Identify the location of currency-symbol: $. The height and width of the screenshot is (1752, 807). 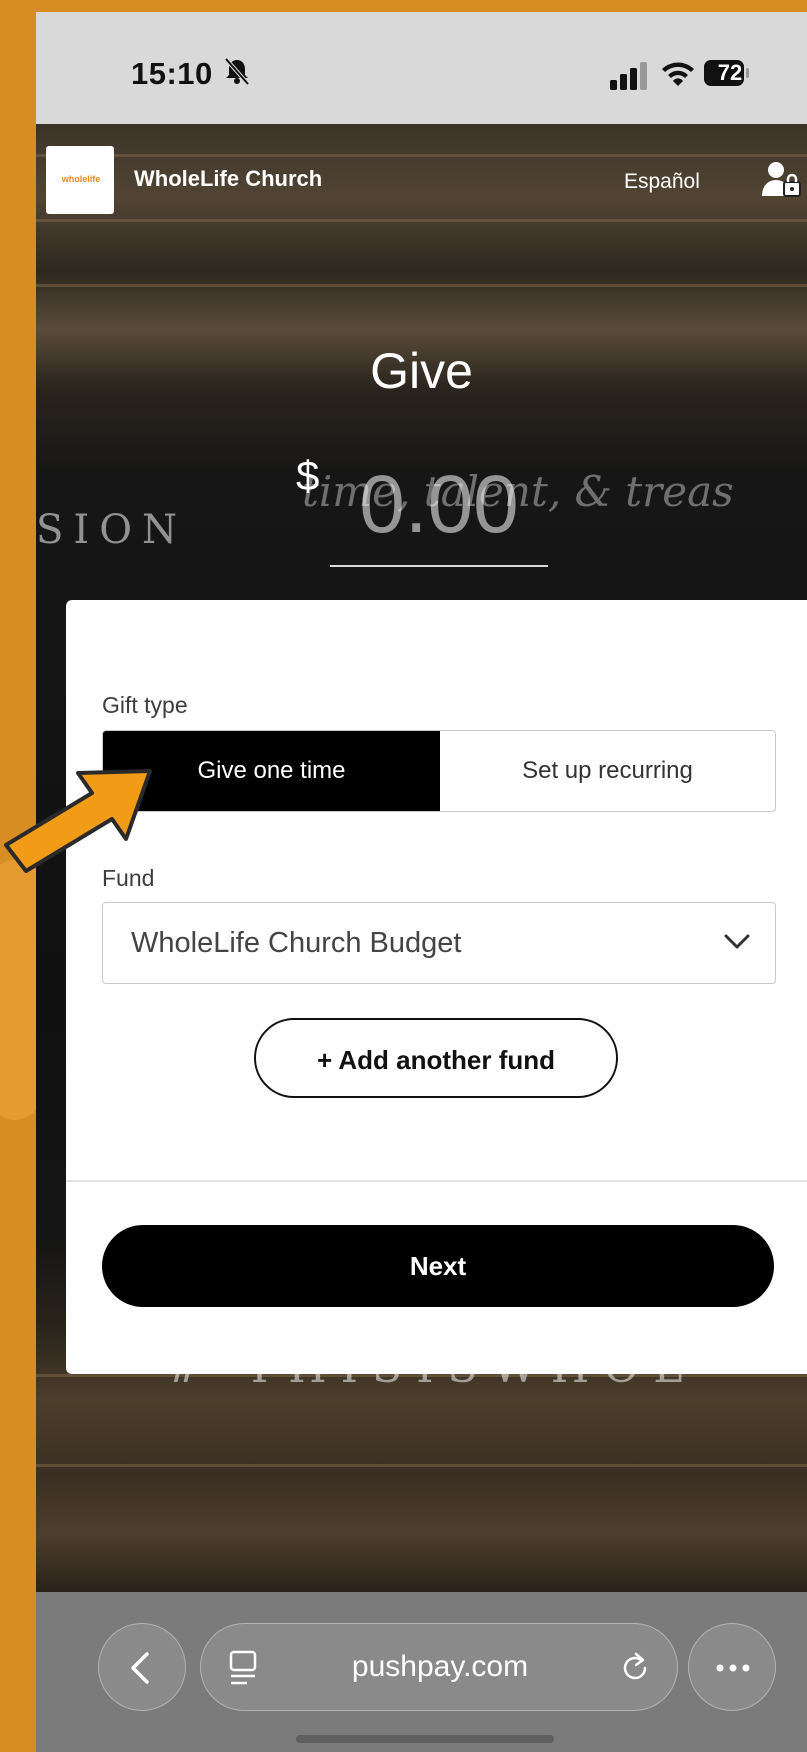
(308, 475).